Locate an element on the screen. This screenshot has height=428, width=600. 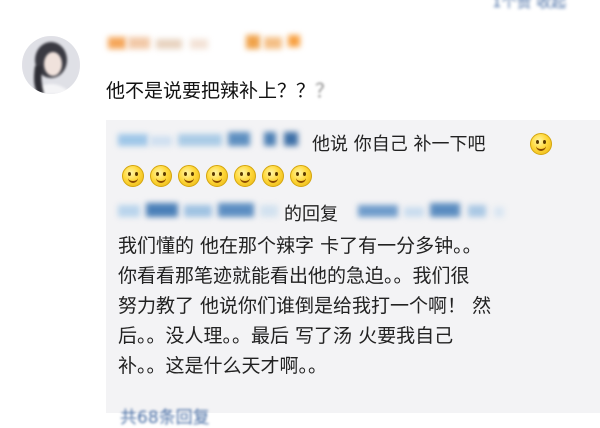
username-blurred is located at coordinates (208, 44).